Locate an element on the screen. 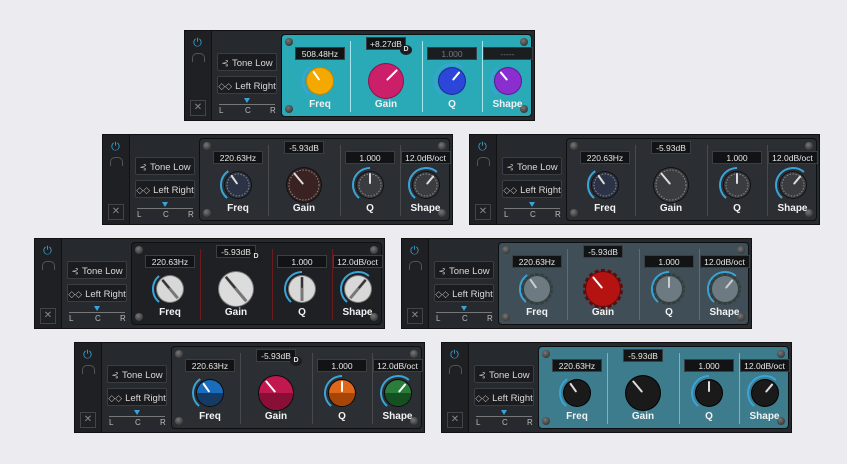 This screenshot has height=464, width=847. screw is located at coordinates (809, 146).